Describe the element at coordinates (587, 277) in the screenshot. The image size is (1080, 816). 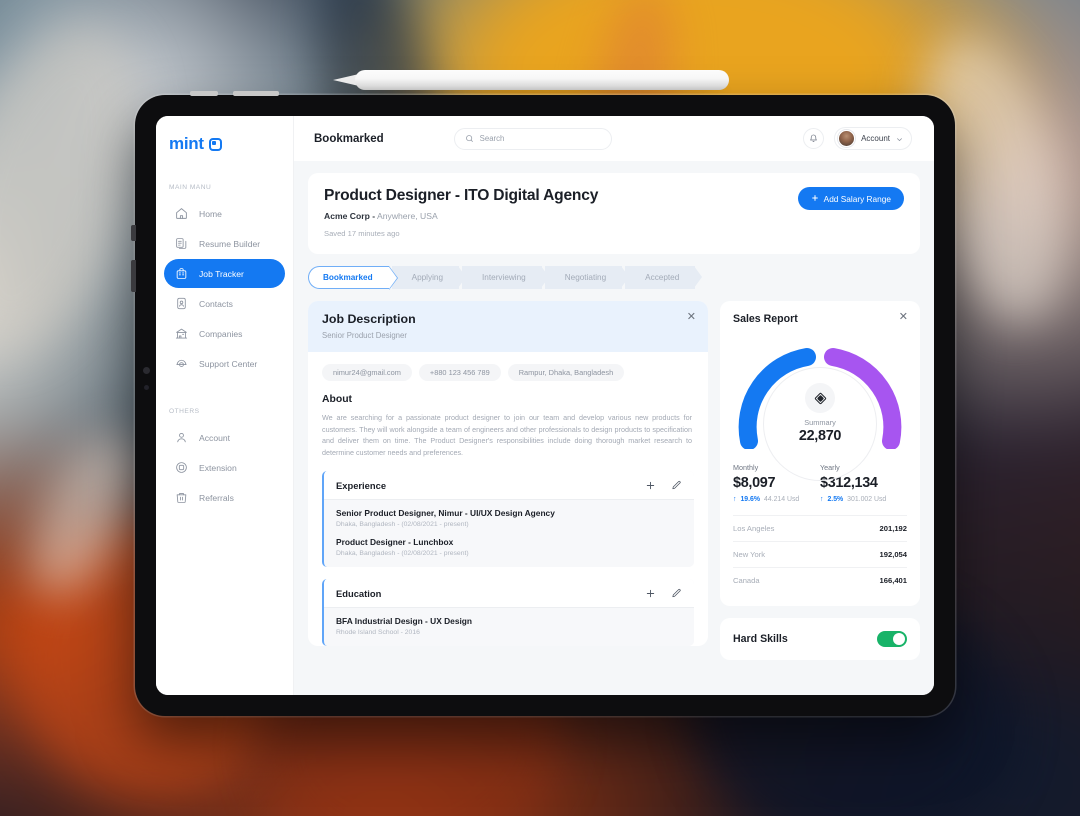
I see `step-negotiating: Negotiating` at that location.